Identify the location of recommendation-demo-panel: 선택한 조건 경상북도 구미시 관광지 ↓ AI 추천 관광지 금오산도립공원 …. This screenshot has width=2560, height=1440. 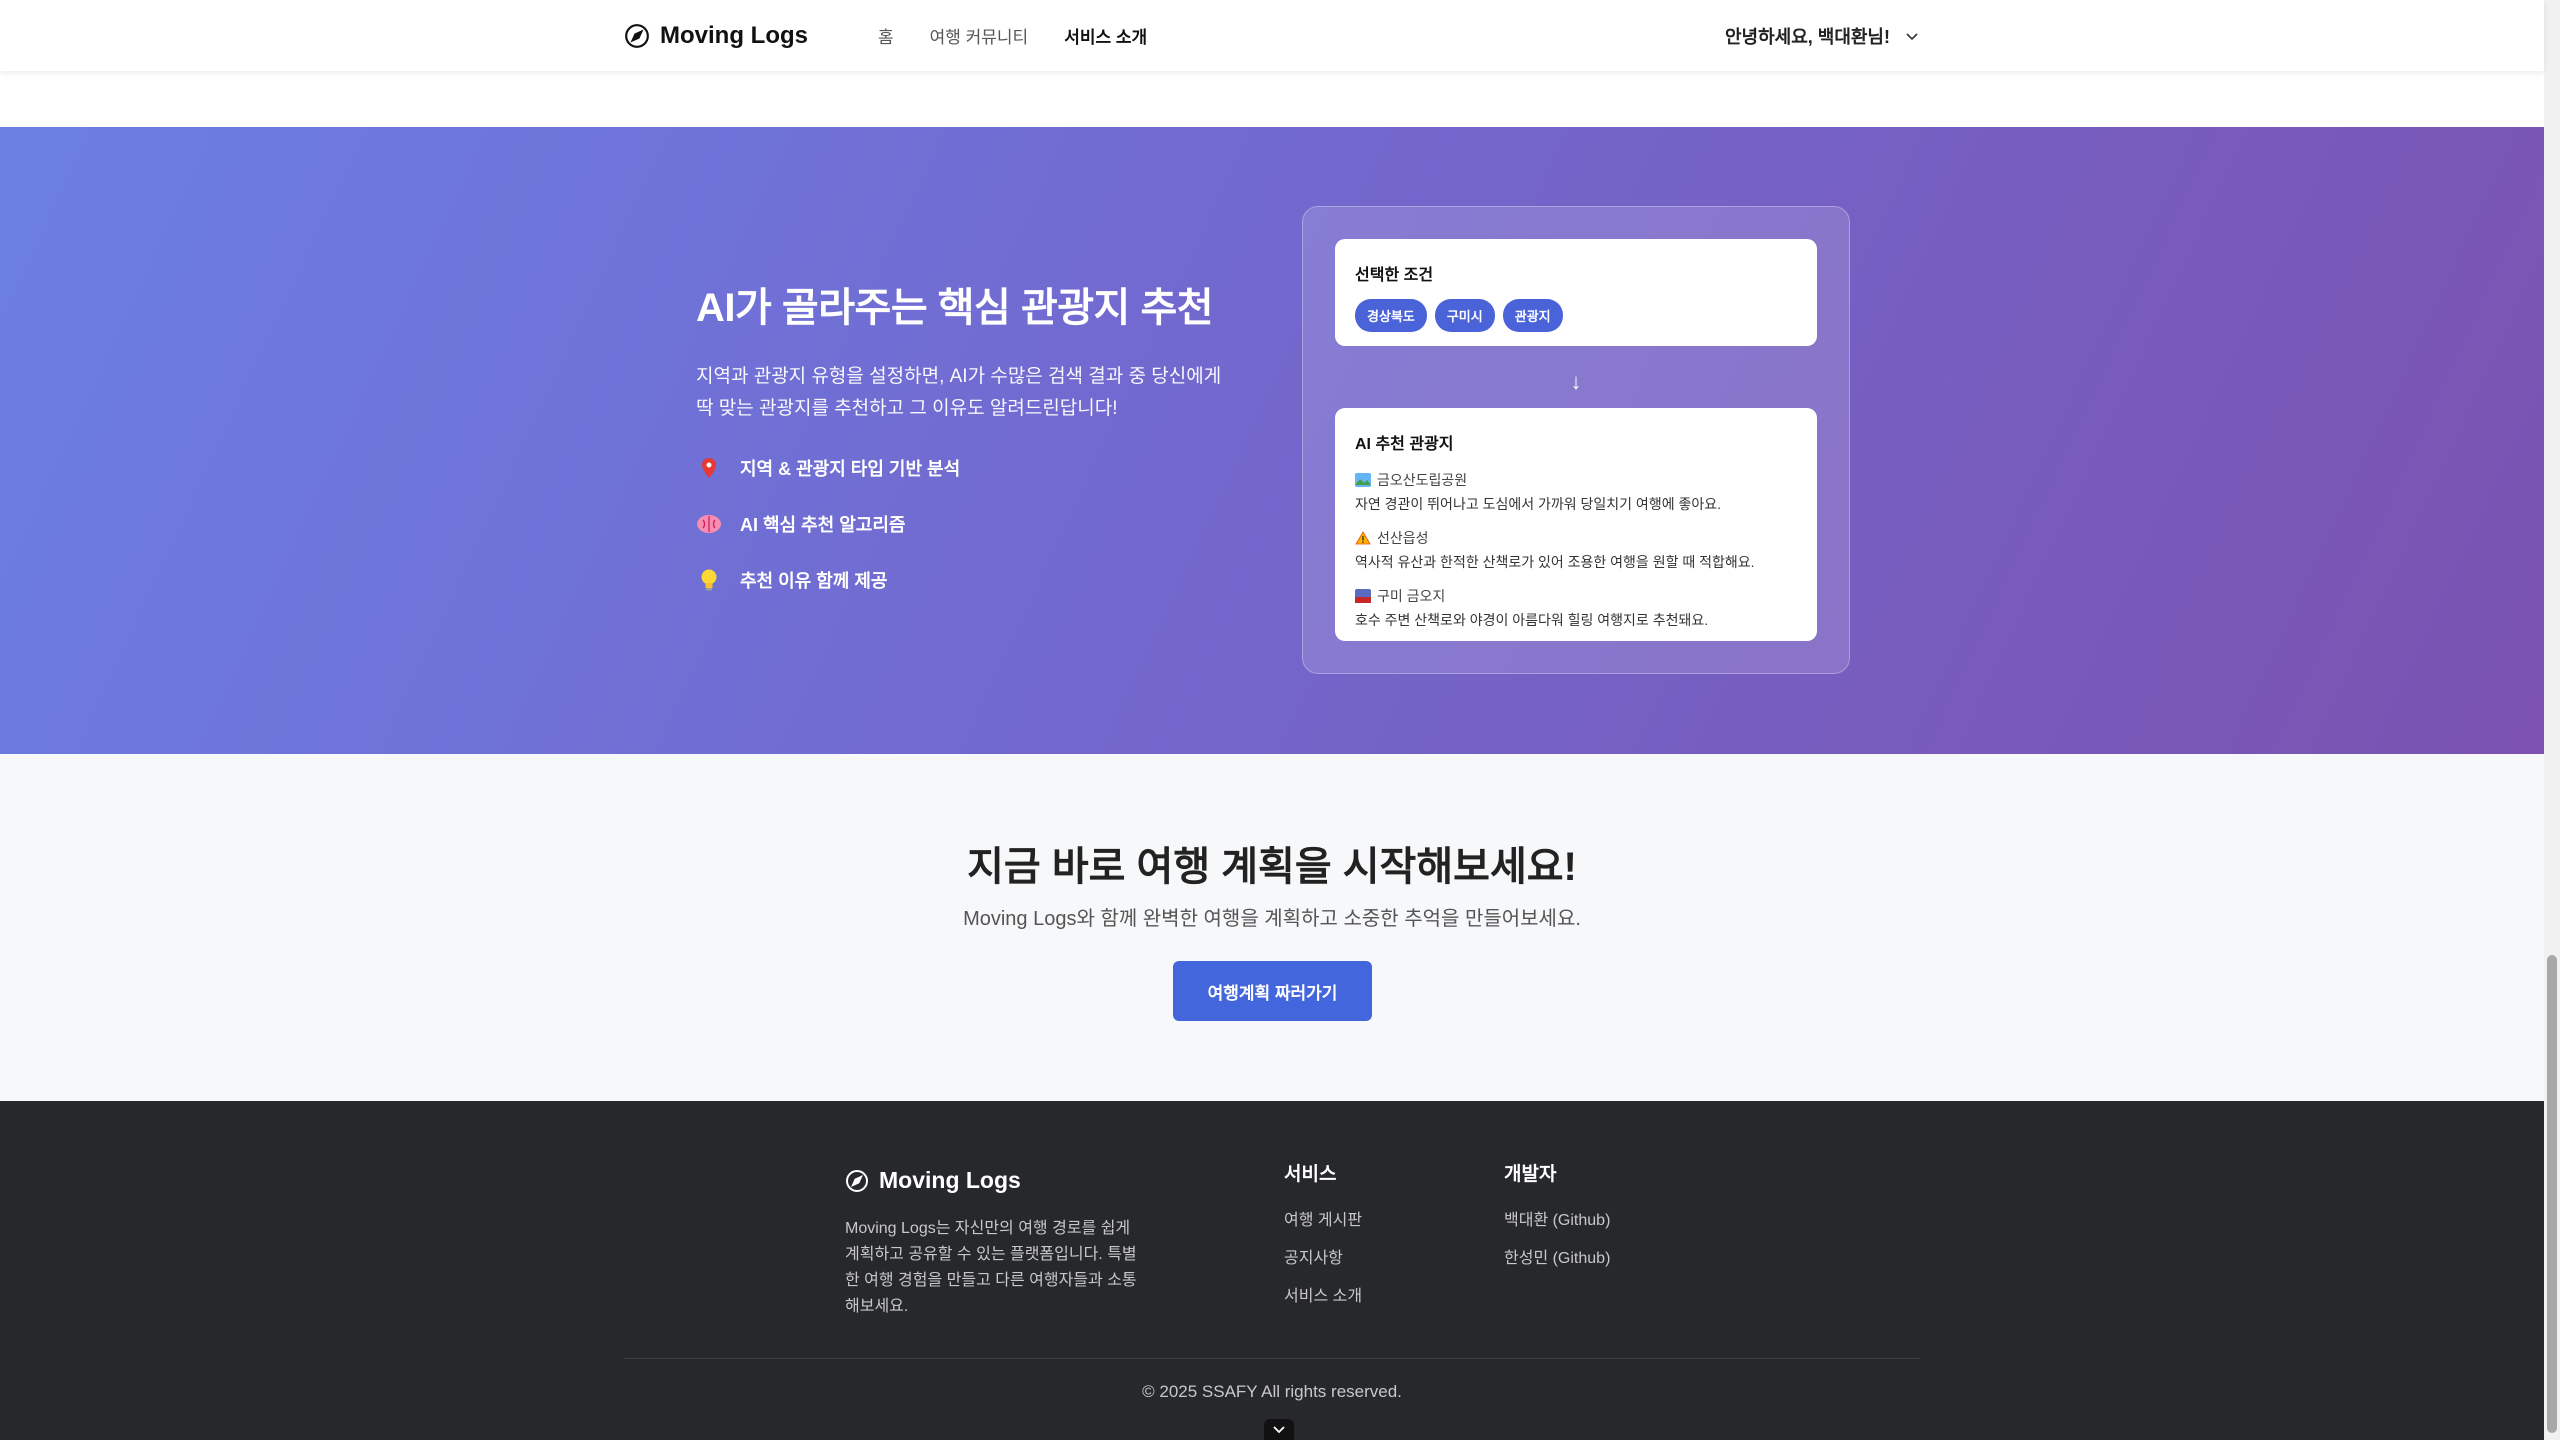
(1576, 440).